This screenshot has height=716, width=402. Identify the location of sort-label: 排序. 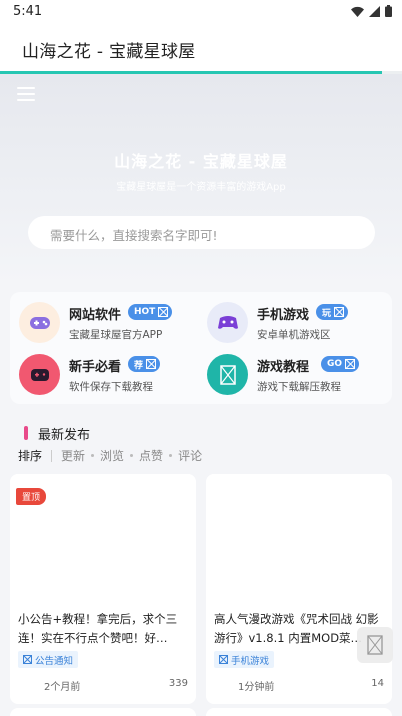
(30, 456).